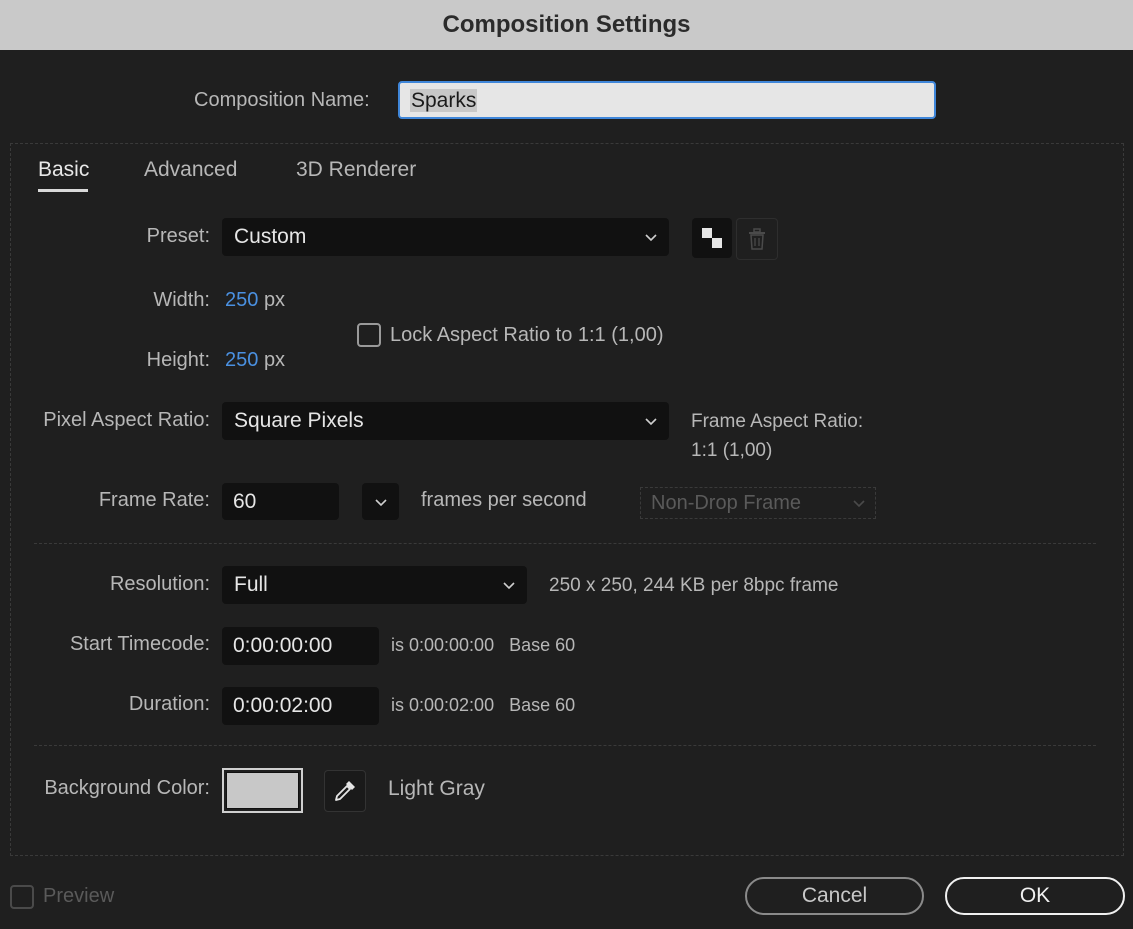  I want to click on trash-icon, so click(757, 239).